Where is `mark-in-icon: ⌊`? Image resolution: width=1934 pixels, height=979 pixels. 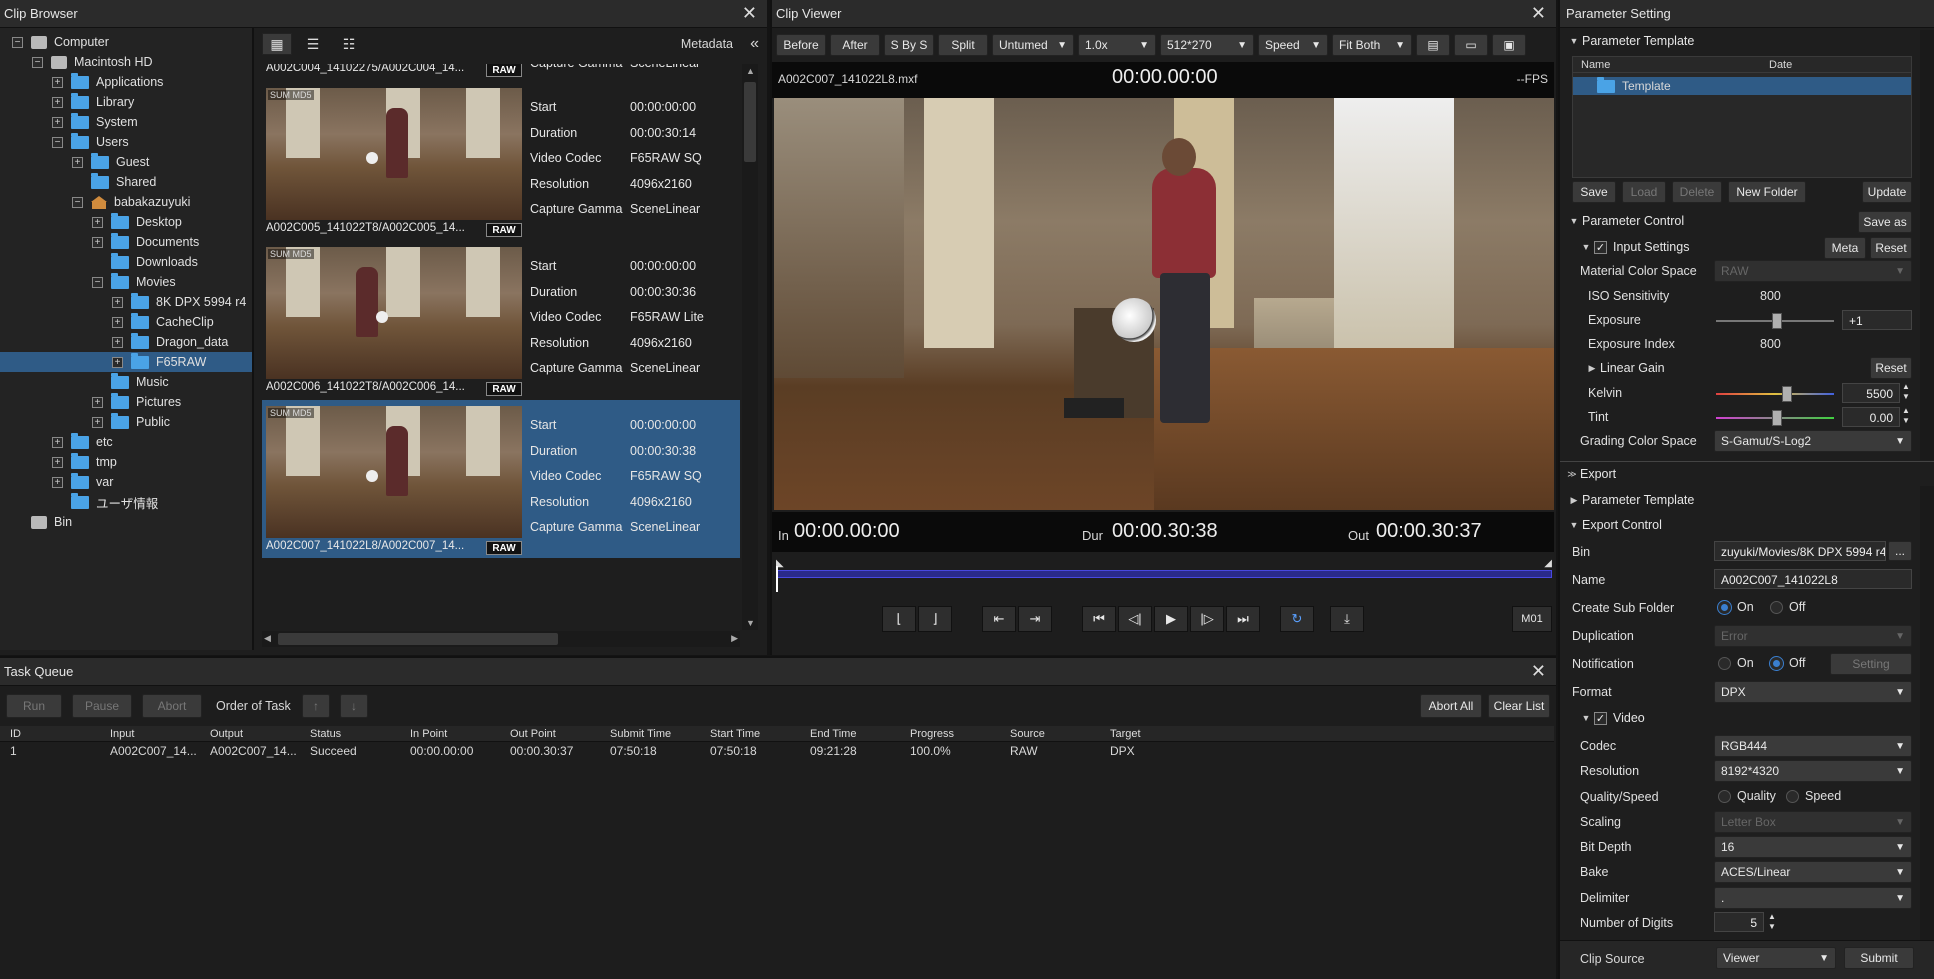
mark-in-icon: ⌊ is located at coordinates (899, 619).